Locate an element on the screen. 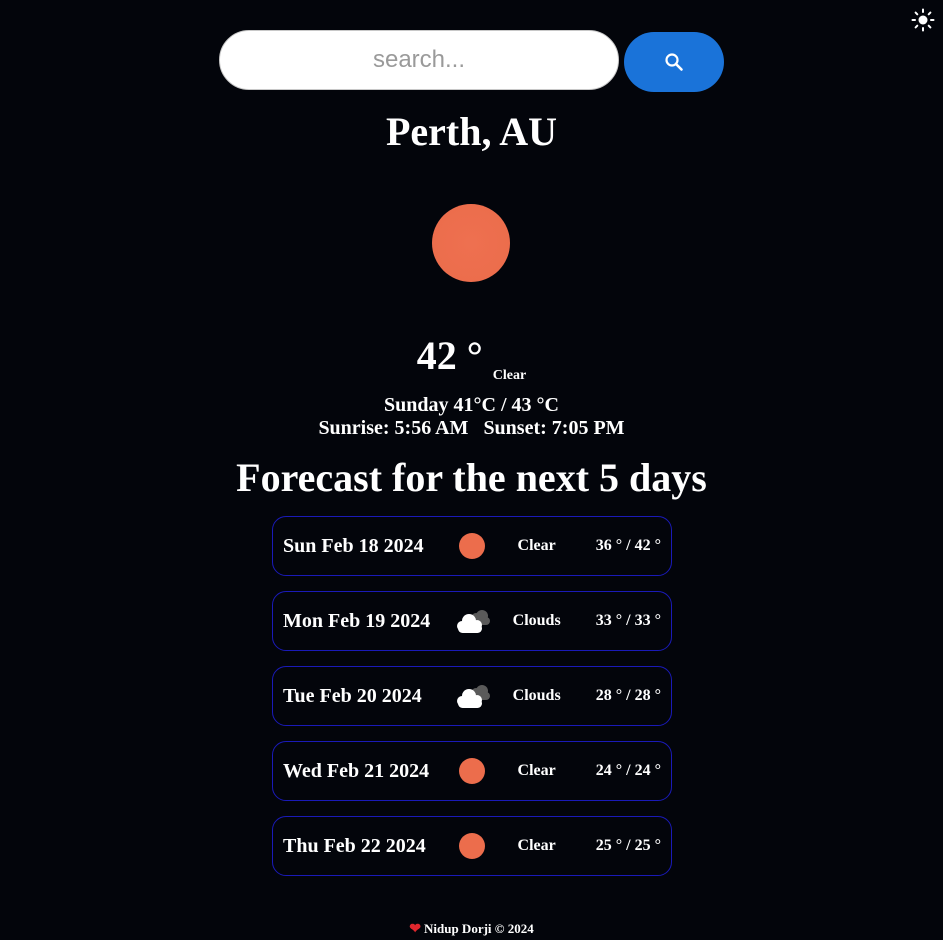 The height and width of the screenshot is (940, 943). footer: ❤ Nidup Dorji © 2024 is located at coordinates (471, 929).